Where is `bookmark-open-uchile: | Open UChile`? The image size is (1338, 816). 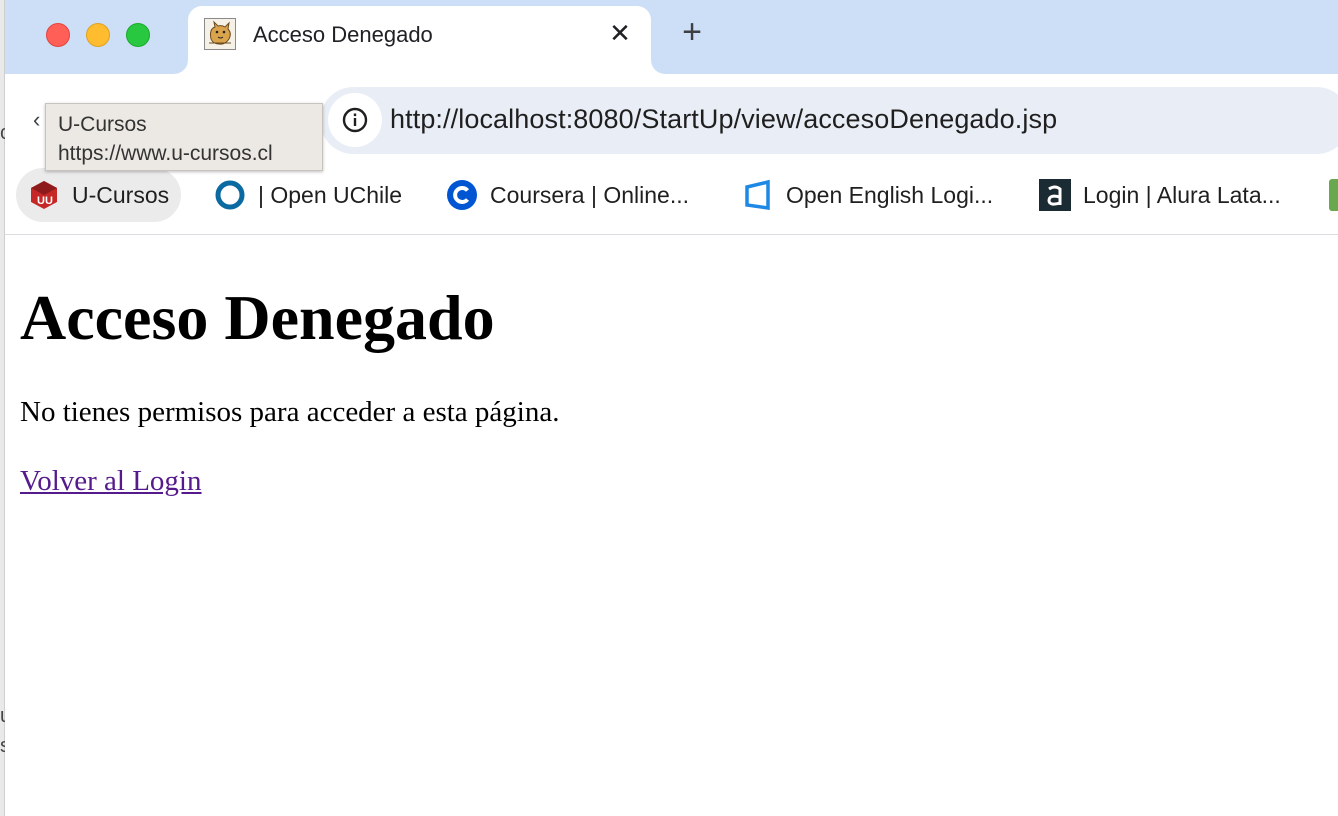 bookmark-open-uchile: | Open UChile is located at coordinates (308, 195).